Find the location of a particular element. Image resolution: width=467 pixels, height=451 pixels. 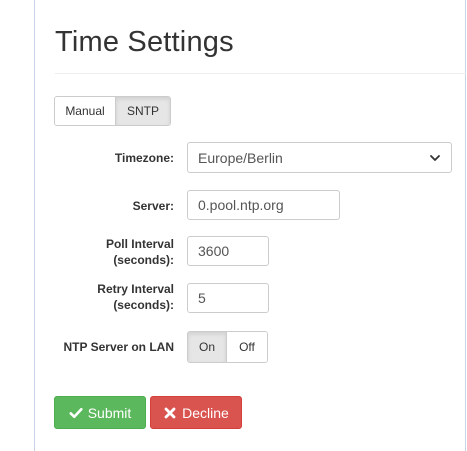

retry-interval-label-line2: (seconds): is located at coordinates (143, 305).